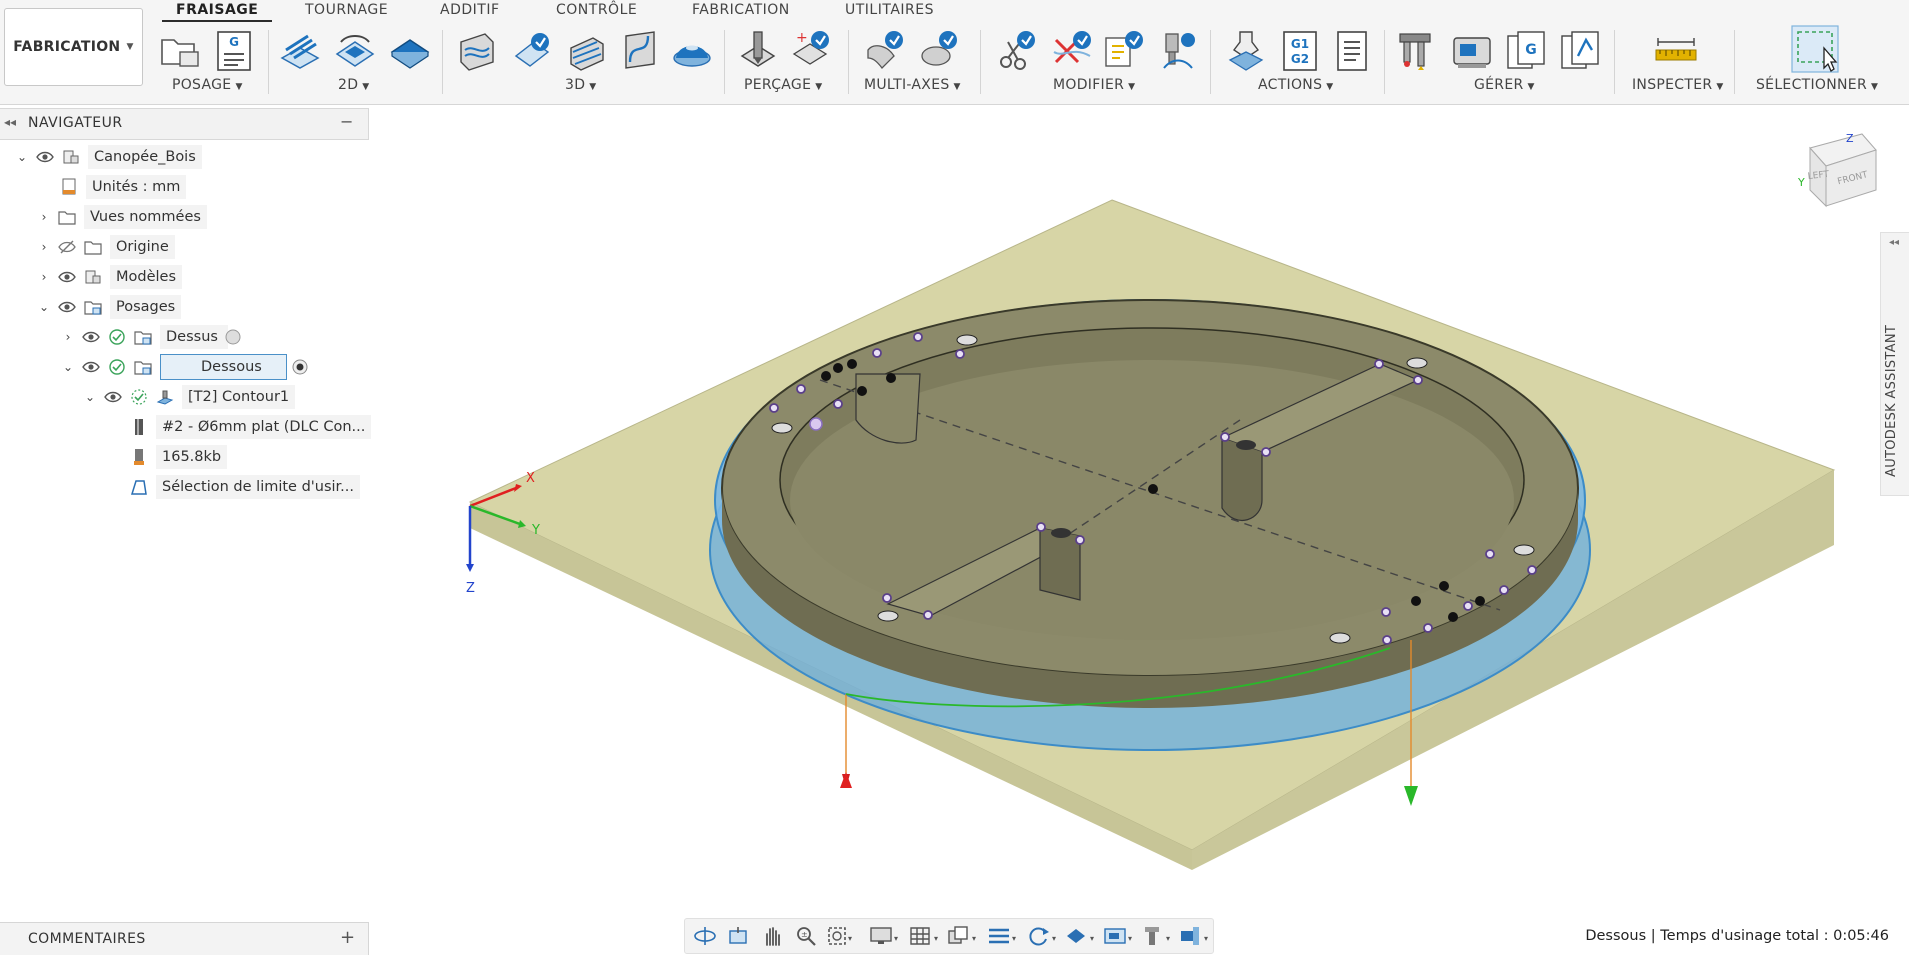 This screenshot has height=955, width=1909. I want to click on tree-setups: ⌄ Posages, so click(109, 307).